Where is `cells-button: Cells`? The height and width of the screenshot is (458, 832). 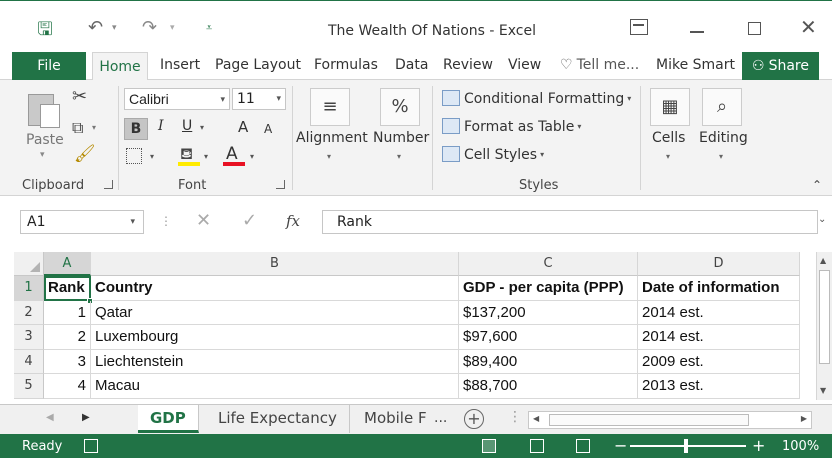
cells-button: Cells is located at coordinates (668, 138).